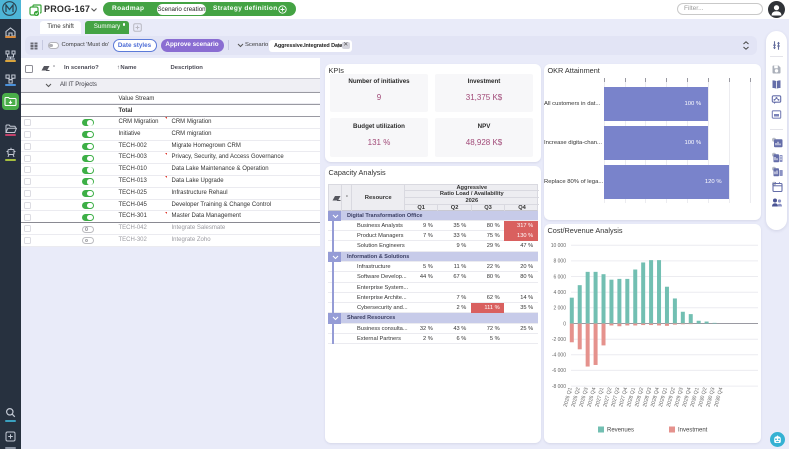  Describe the element at coordinates (559, 308) in the screenshot. I see `svg-text: 2 000` at that location.